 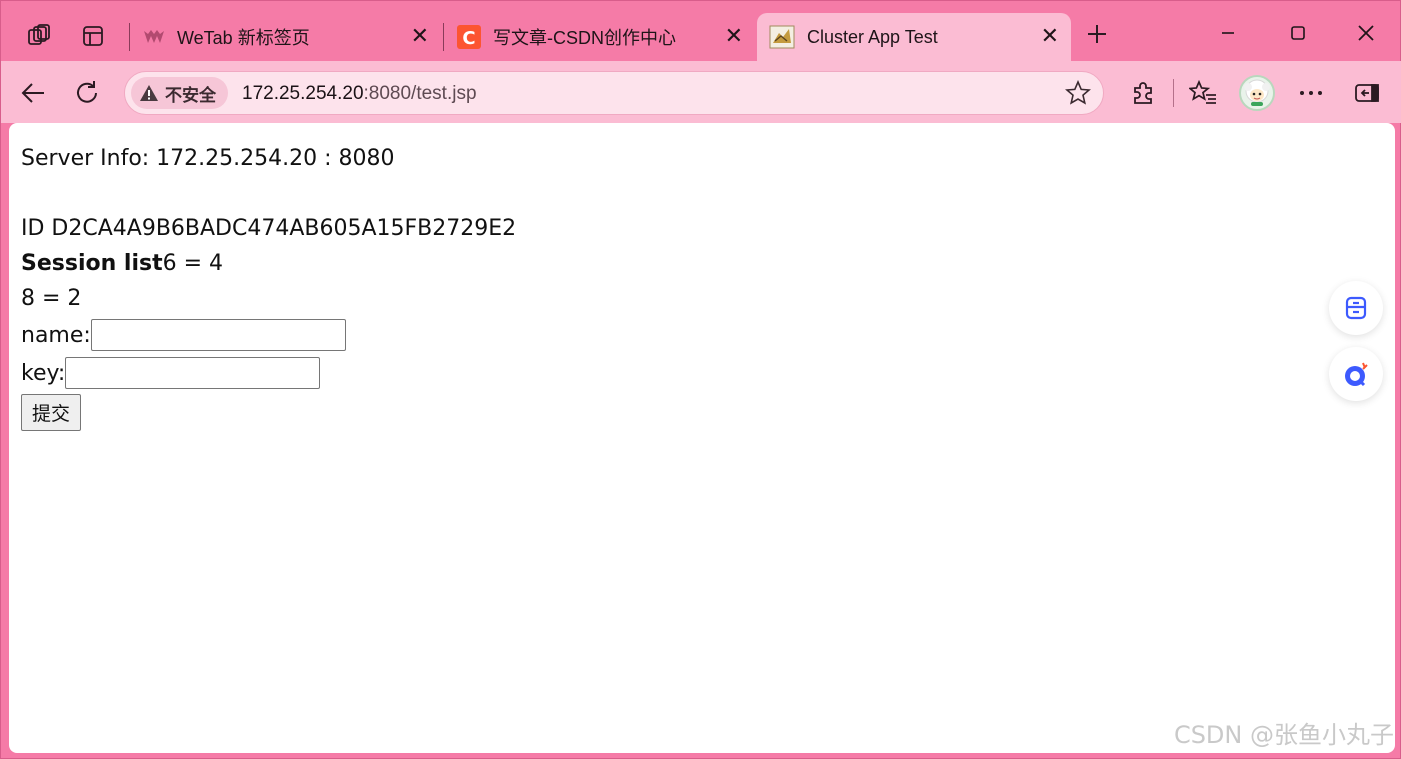 I want to click on chat-assistant-icon, so click(x=1356, y=374).